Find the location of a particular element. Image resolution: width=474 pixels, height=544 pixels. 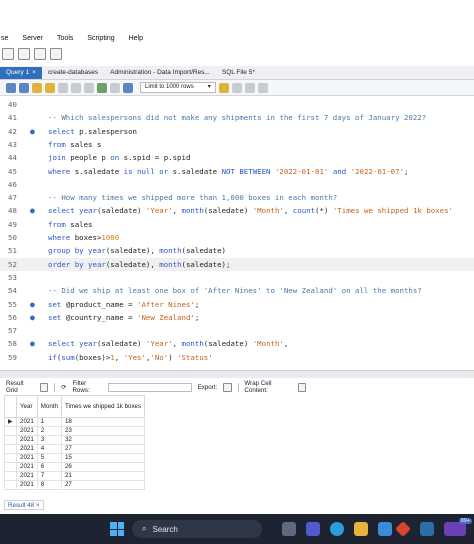

table-cell: 5 is located at coordinates (49, 458).